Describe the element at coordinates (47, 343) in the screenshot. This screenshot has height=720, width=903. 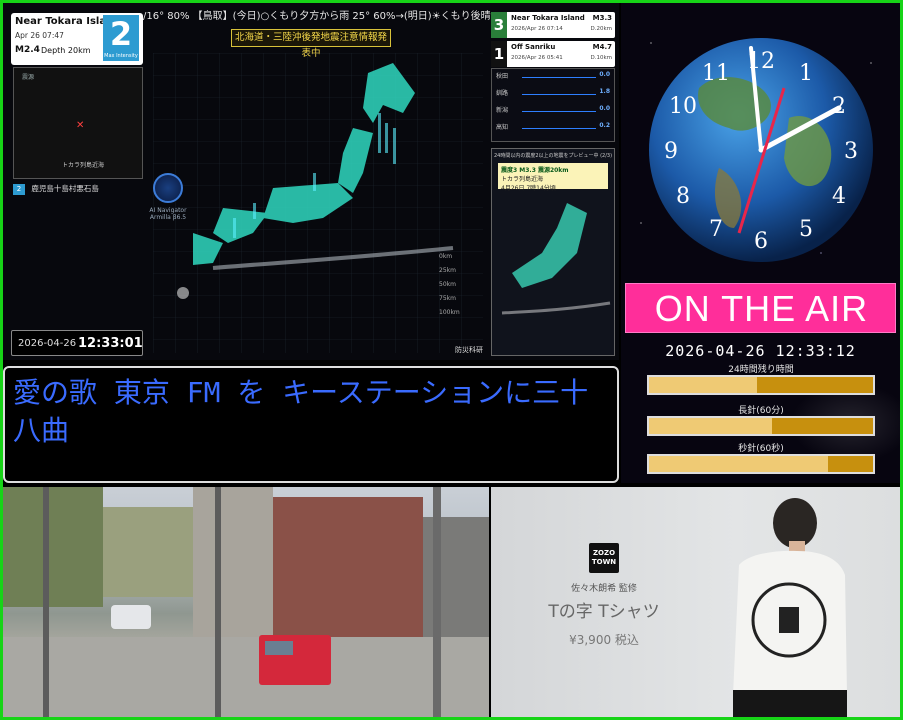
I see `monitor-date: 2026-04-26` at that location.